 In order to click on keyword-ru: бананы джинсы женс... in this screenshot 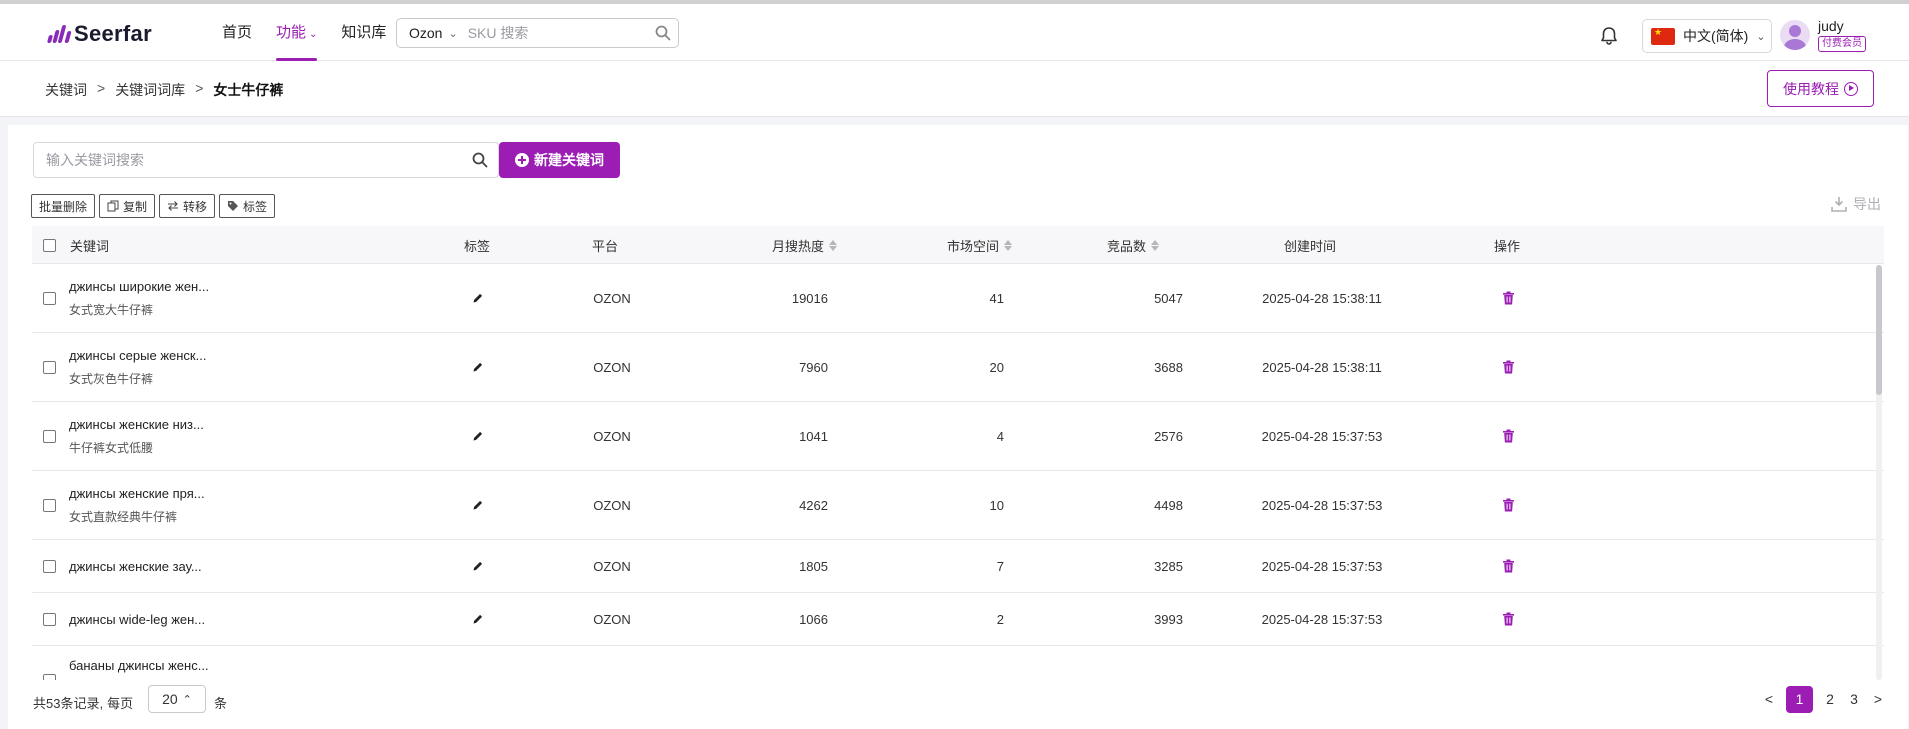, I will do `click(139, 665)`.